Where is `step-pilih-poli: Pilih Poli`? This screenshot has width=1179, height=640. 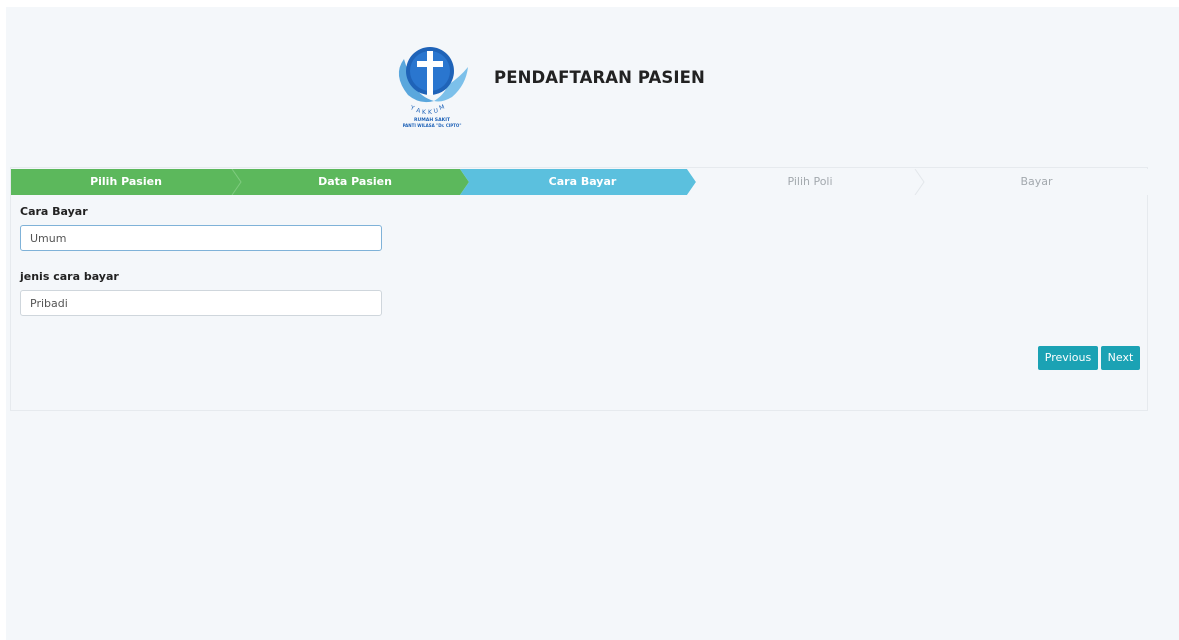
step-pilih-poli: Pilih Poli is located at coordinates (810, 182).